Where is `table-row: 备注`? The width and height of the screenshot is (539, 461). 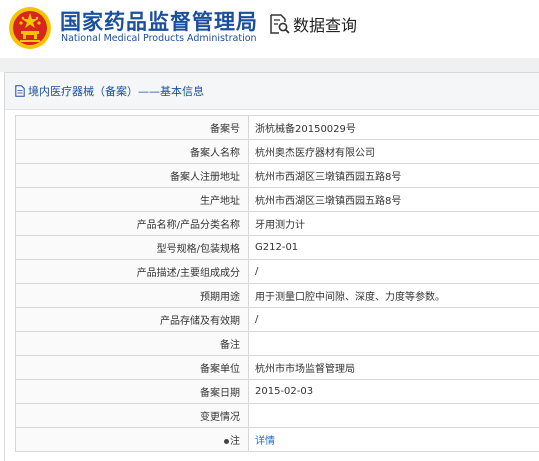
table-row: 备注 is located at coordinates (277, 344).